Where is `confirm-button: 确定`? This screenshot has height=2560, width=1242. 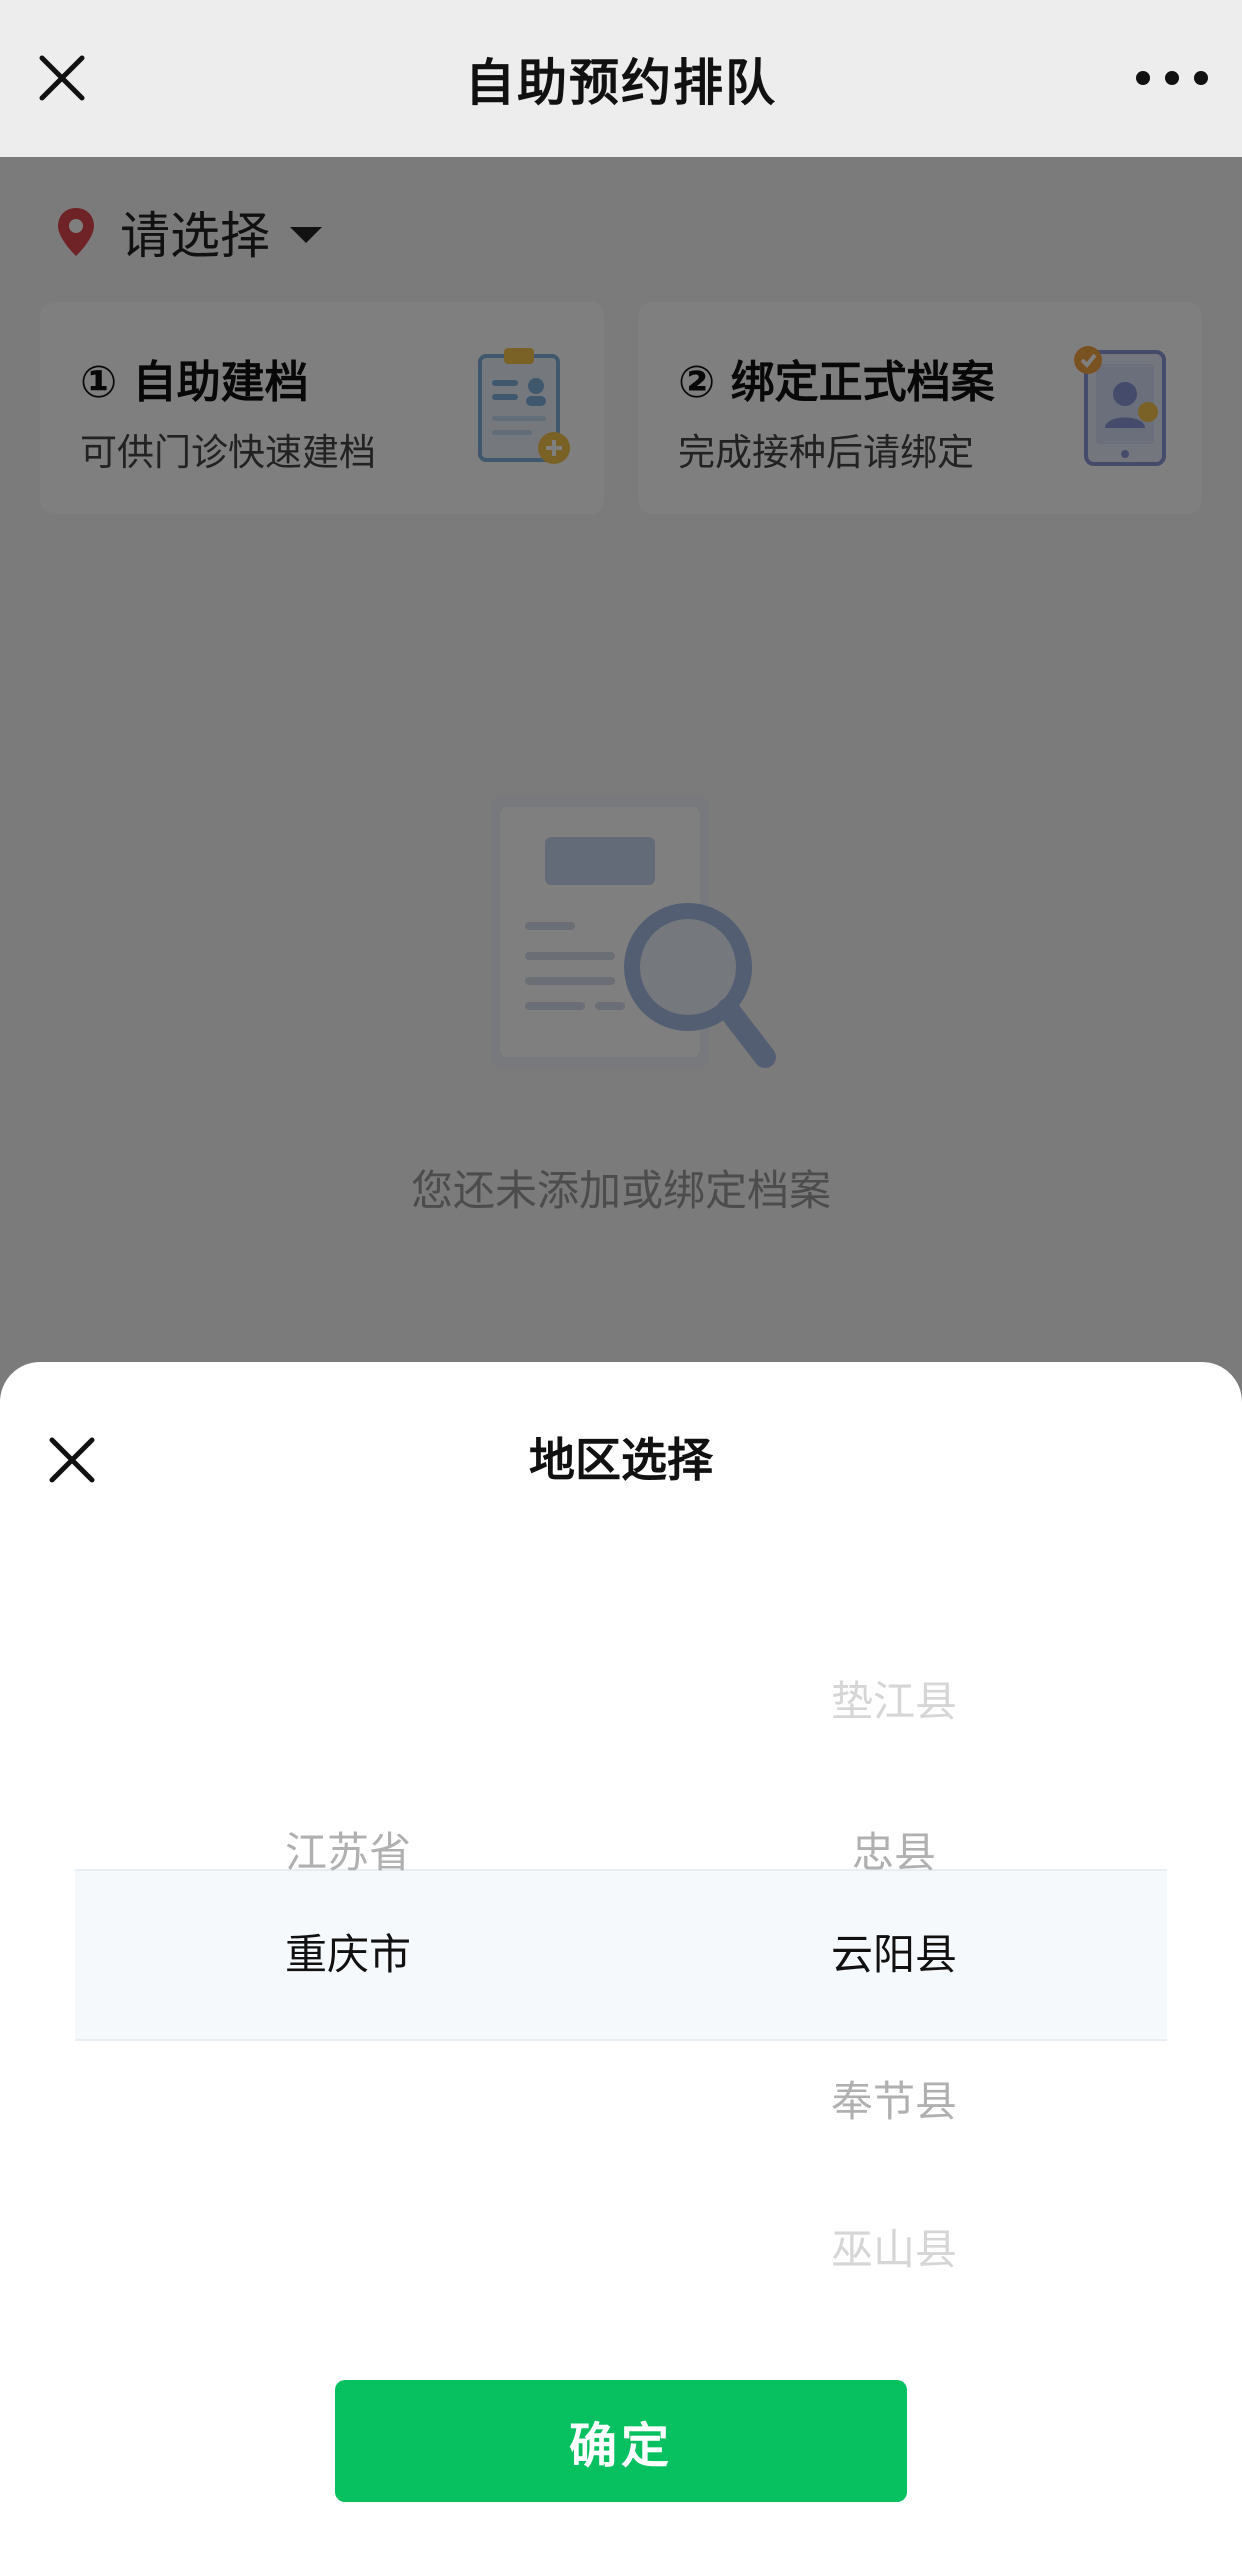
confirm-button: 确定 is located at coordinates (621, 2441).